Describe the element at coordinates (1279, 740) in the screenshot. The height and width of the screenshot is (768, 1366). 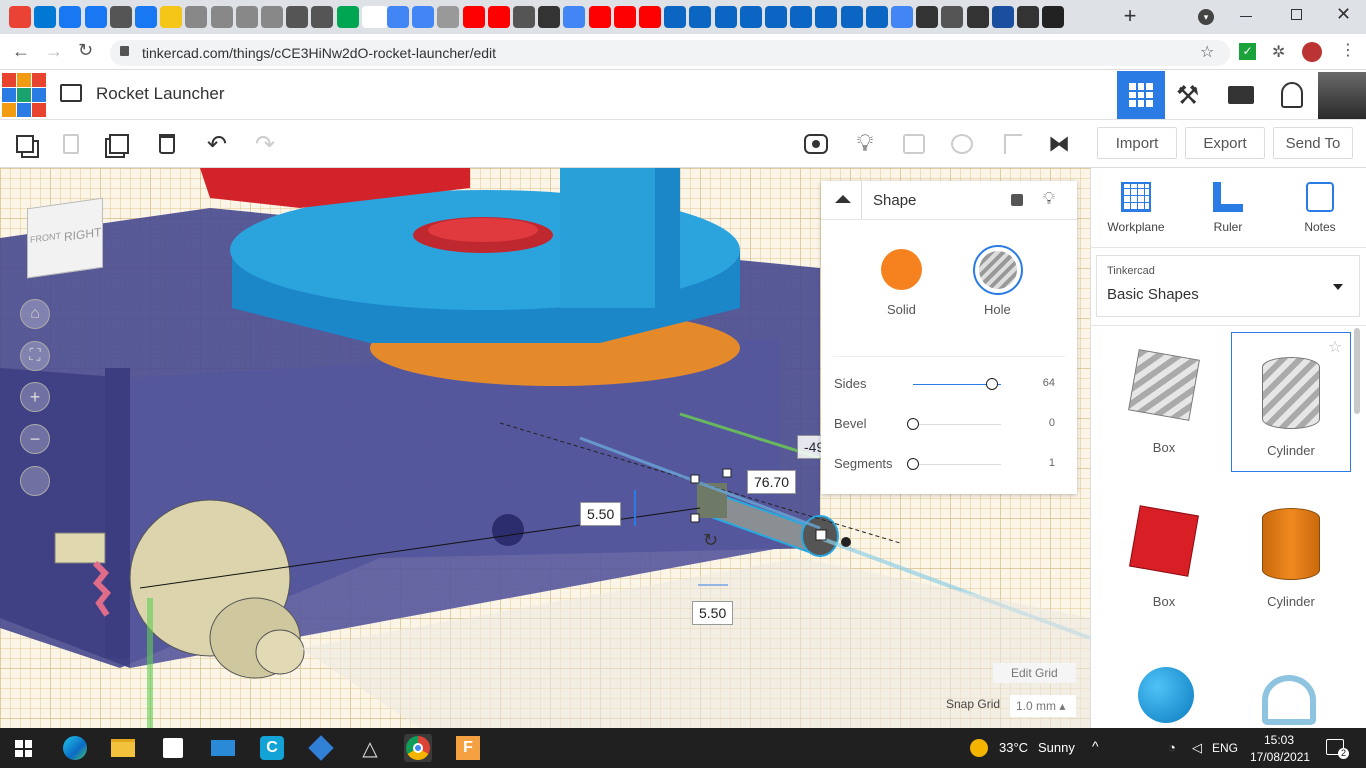
I see `clock-time: 15:03` at that location.